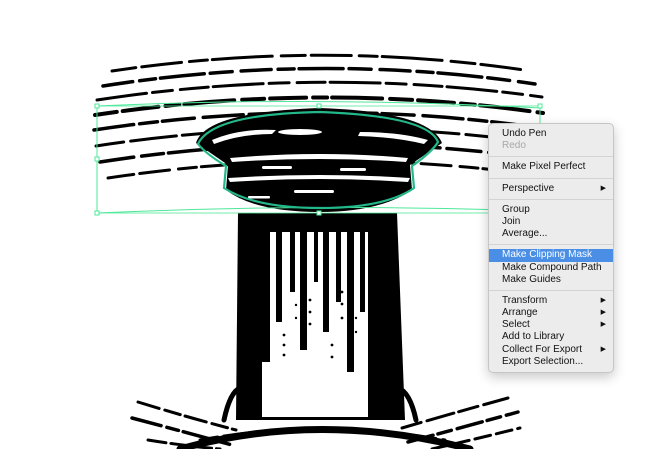  What do you see at coordinates (551, 167) in the screenshot?
I see `menu-item-make-pixel-perfect: Make Pixel Perfect` at bounding box center [551, 167].